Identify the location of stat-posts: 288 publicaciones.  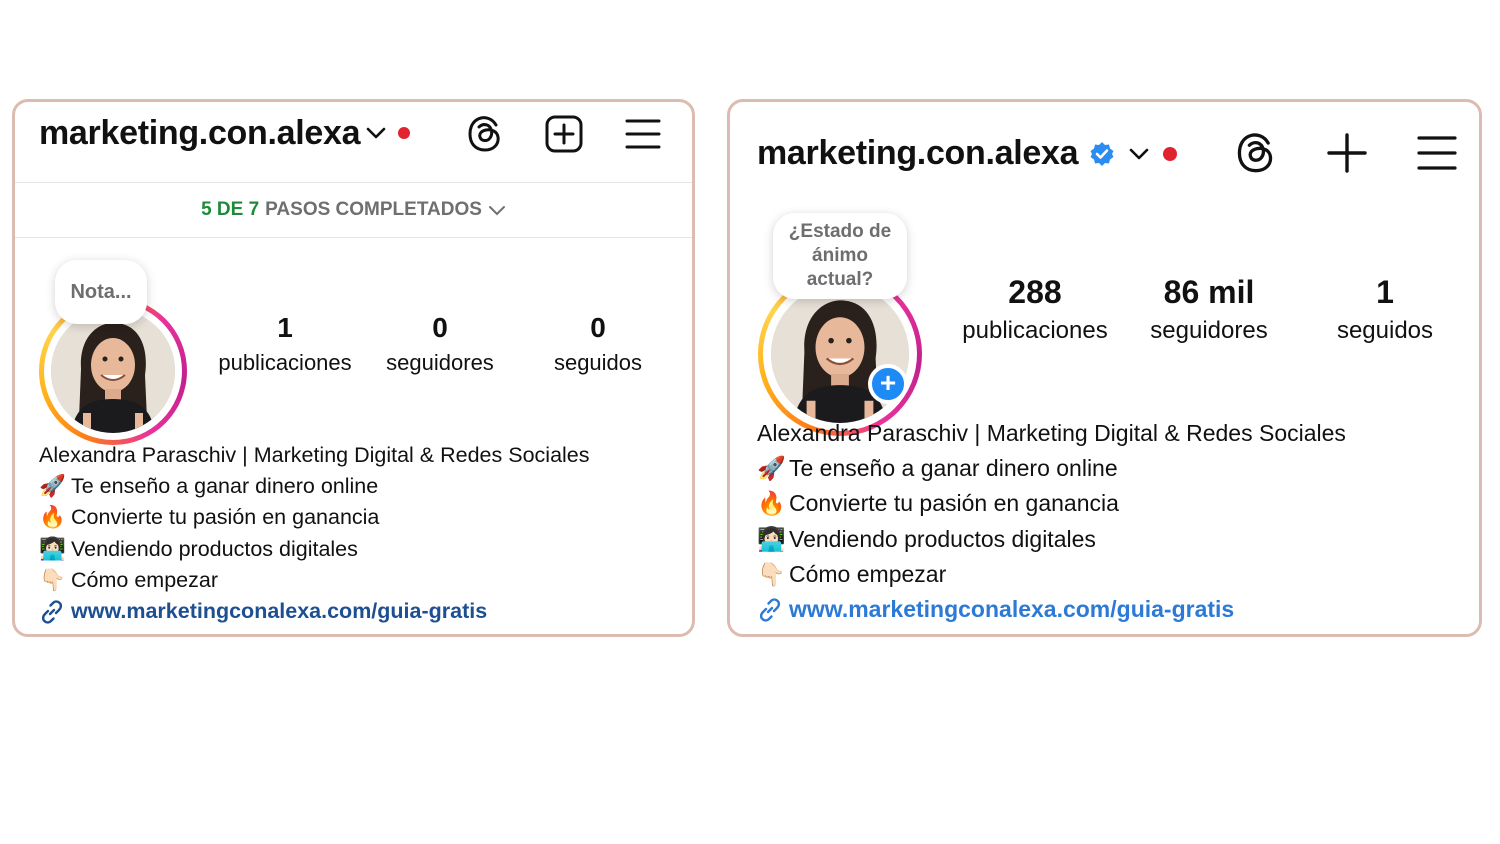
(1035, 309).